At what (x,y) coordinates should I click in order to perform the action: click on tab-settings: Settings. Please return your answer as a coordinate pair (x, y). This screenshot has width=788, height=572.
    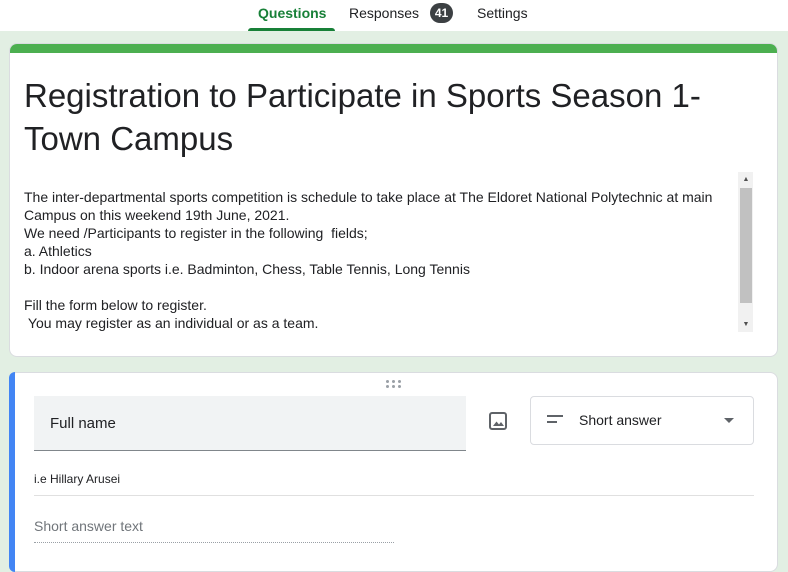
    Looking at the image, I should click on (502, 15).